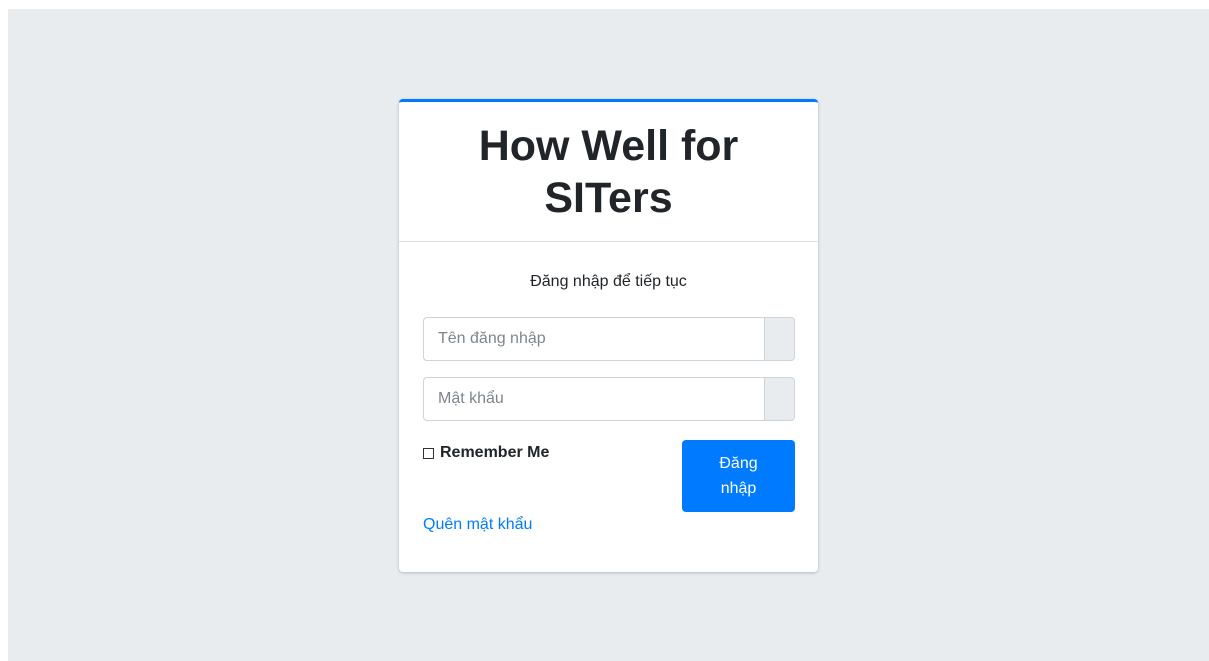 This screenshot has width=1209, height=661. I want to click on password-addon, so click(779, 399).